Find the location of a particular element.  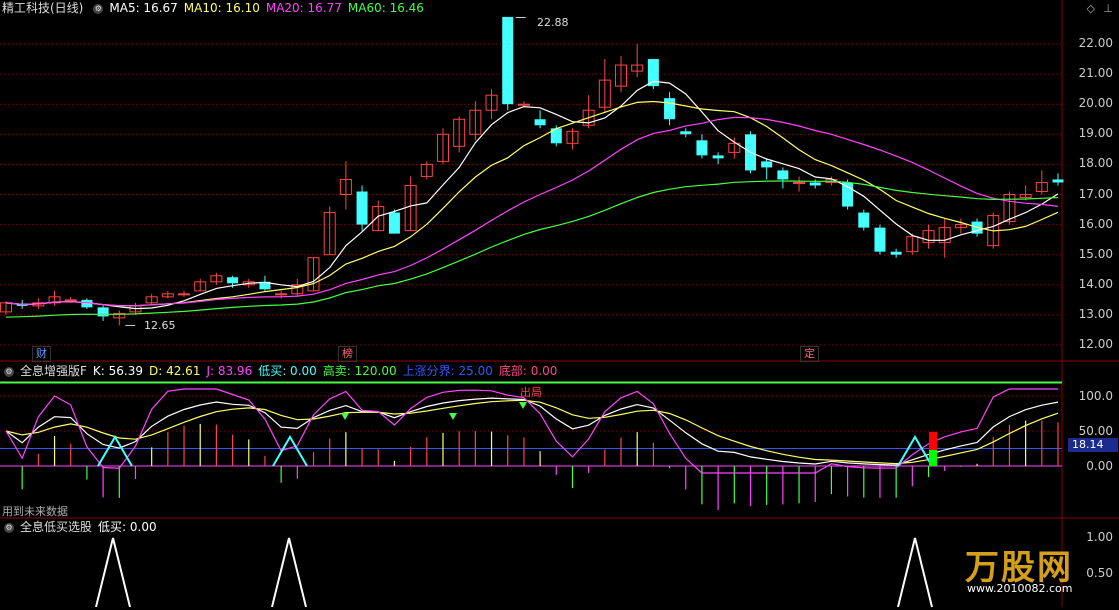

kdj-highsell: 高卖: 120.00 is located at coordinates (359, 371).